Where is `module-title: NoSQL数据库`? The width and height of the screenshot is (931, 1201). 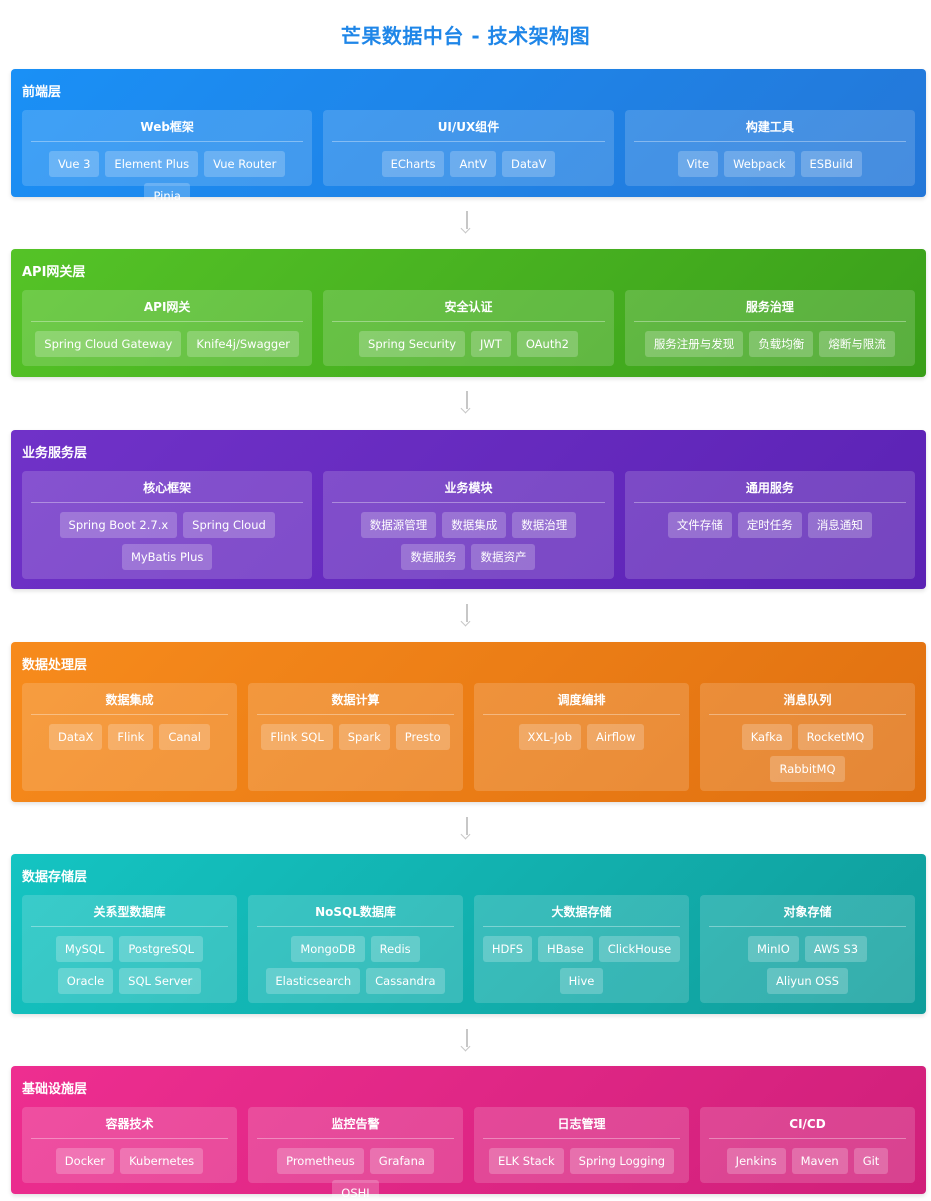
module-title: NoSQL数据库 is located at coordinates (355, 911).